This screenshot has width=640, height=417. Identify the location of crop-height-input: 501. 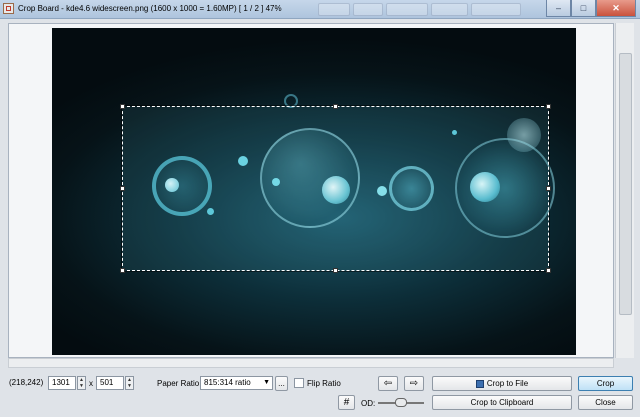
(110, 383).